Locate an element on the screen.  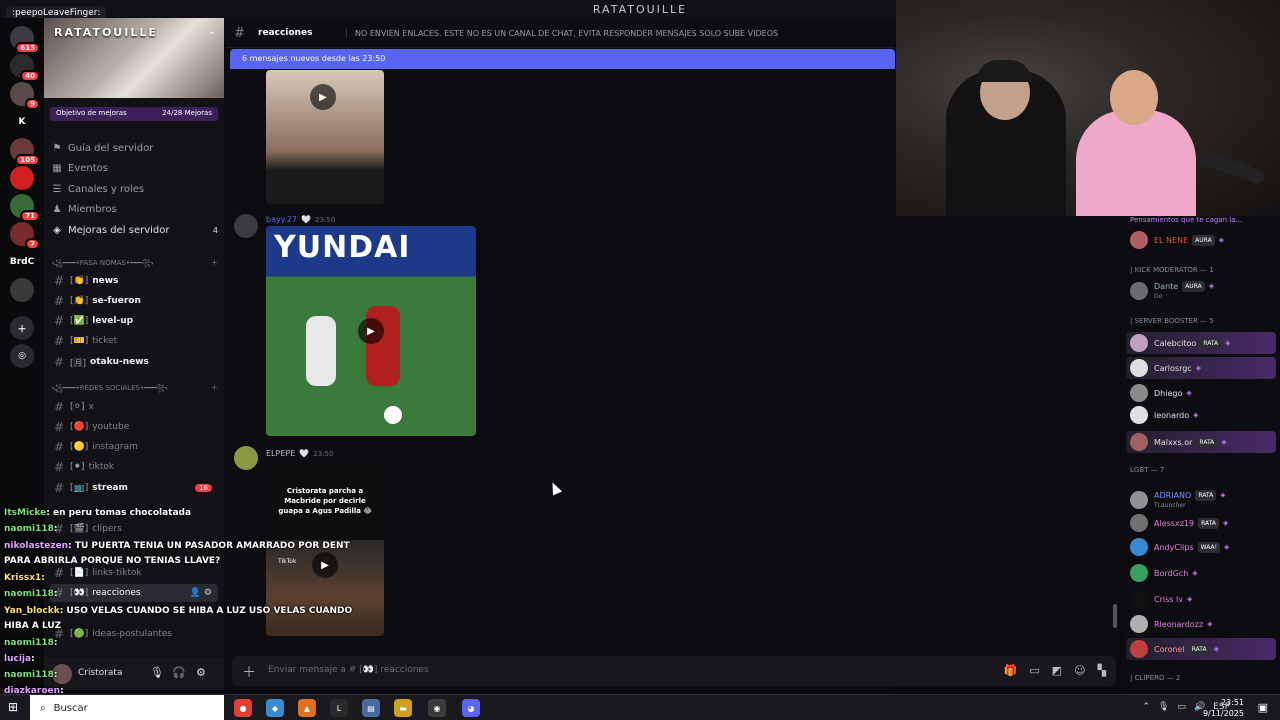
video-attachment: YUNDAI ▶ is located at coordinates (371, 331).